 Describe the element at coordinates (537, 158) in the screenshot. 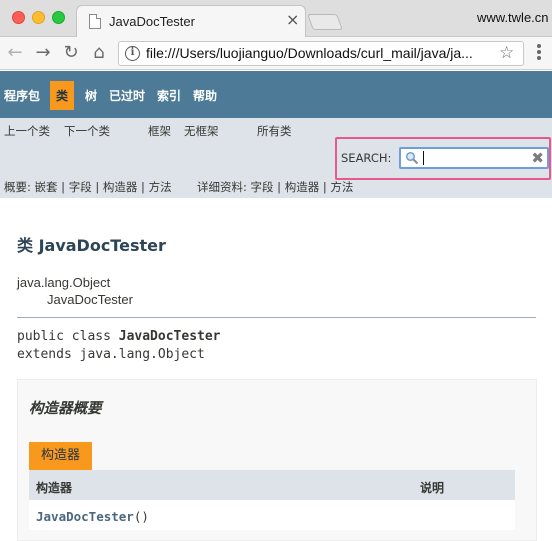

I see `clear-search-icon: ✖` at that location.